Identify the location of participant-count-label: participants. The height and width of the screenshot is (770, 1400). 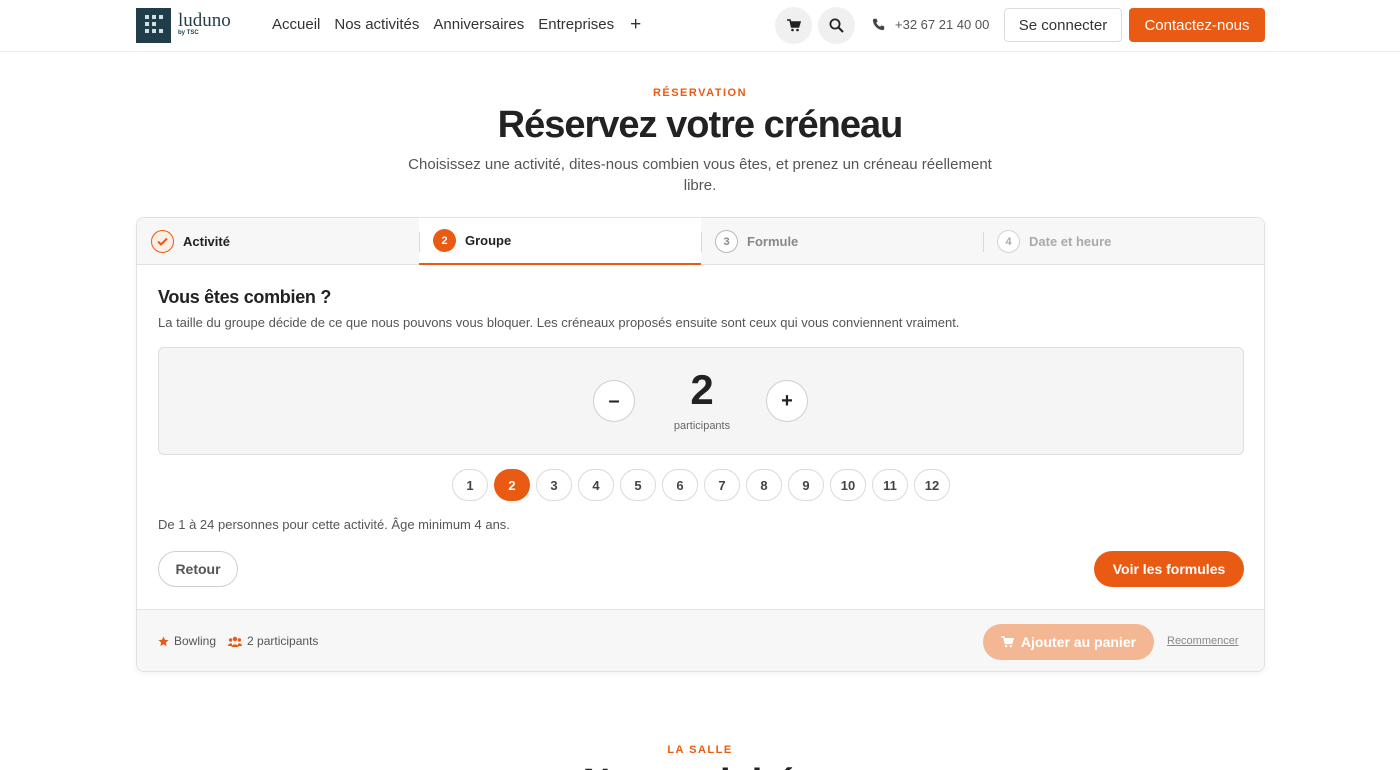
(702, 426).